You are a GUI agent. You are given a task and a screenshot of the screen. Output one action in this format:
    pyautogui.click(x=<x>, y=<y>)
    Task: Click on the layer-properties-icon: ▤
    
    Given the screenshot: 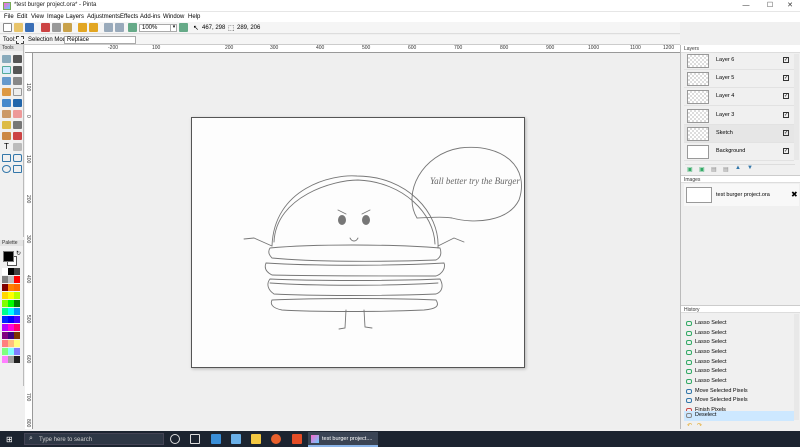 What is the action you would take?
    pyautogui.click(x=726, y=169)
    